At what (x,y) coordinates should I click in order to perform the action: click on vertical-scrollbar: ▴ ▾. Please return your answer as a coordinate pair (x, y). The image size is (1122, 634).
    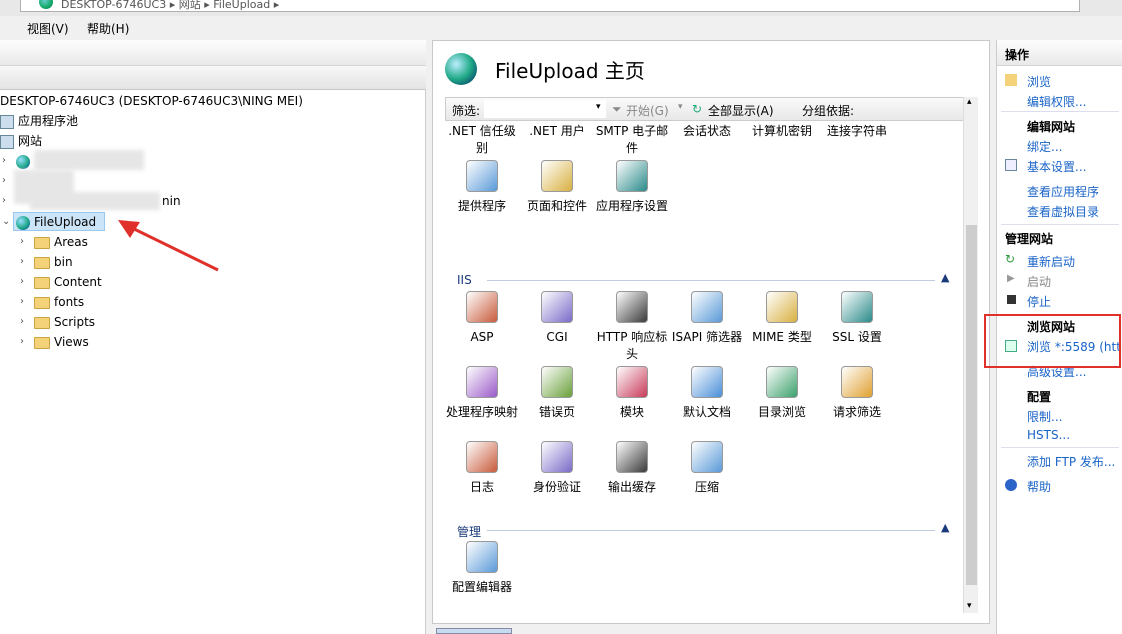
    Looking at the image, I should click on (970, 355).